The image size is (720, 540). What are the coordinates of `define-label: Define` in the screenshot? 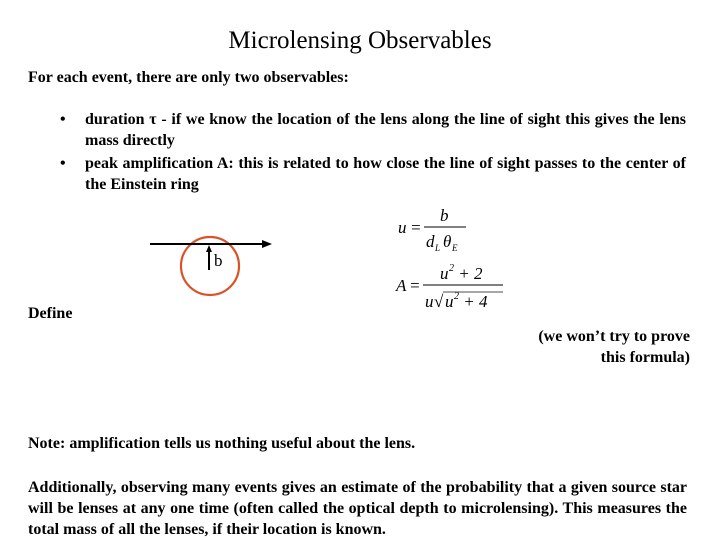 It's located at (50, 313).